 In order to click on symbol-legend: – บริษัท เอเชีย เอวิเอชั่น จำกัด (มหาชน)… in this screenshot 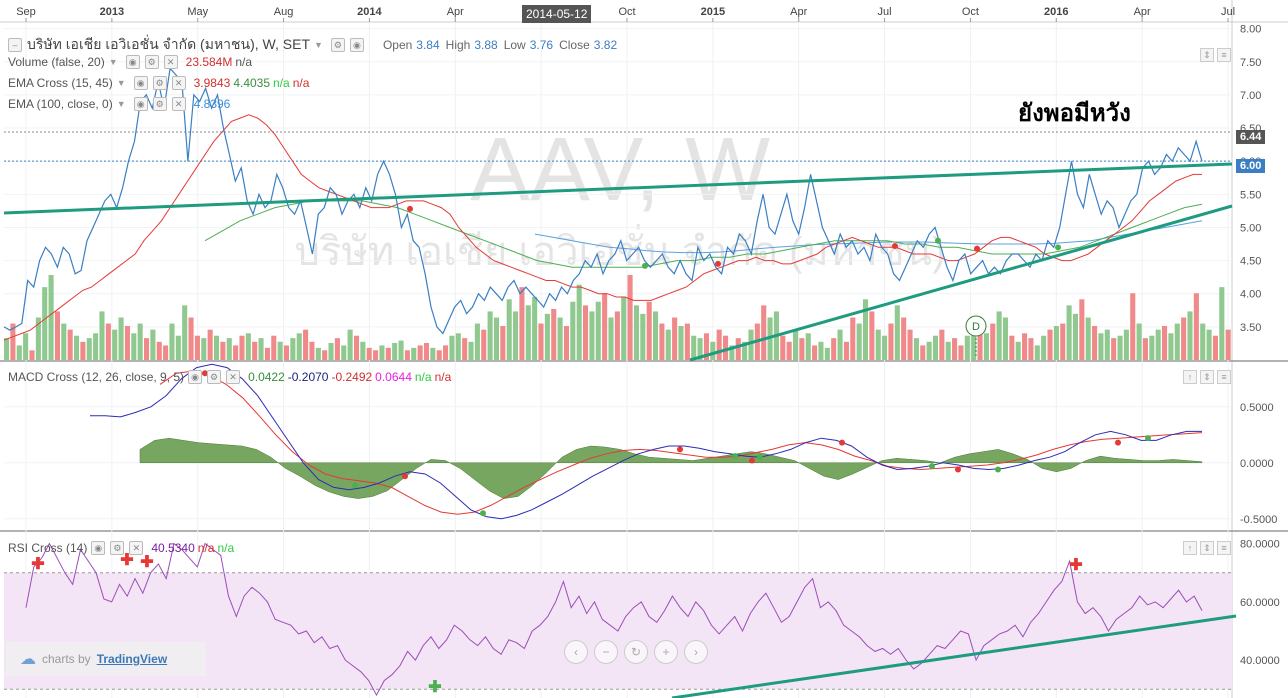, I will do `click(312, 45)`.